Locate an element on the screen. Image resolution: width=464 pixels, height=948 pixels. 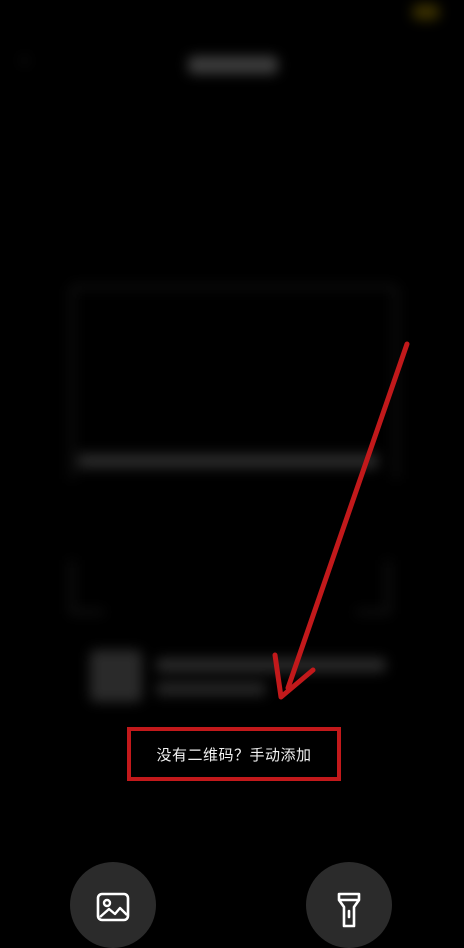
image-icon is located at coordinates (113, 907).